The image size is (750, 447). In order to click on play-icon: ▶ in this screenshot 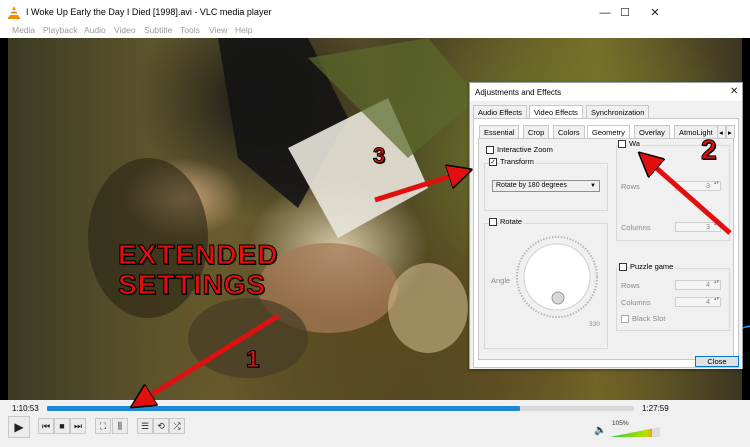, I will do `click(19, 427)`.